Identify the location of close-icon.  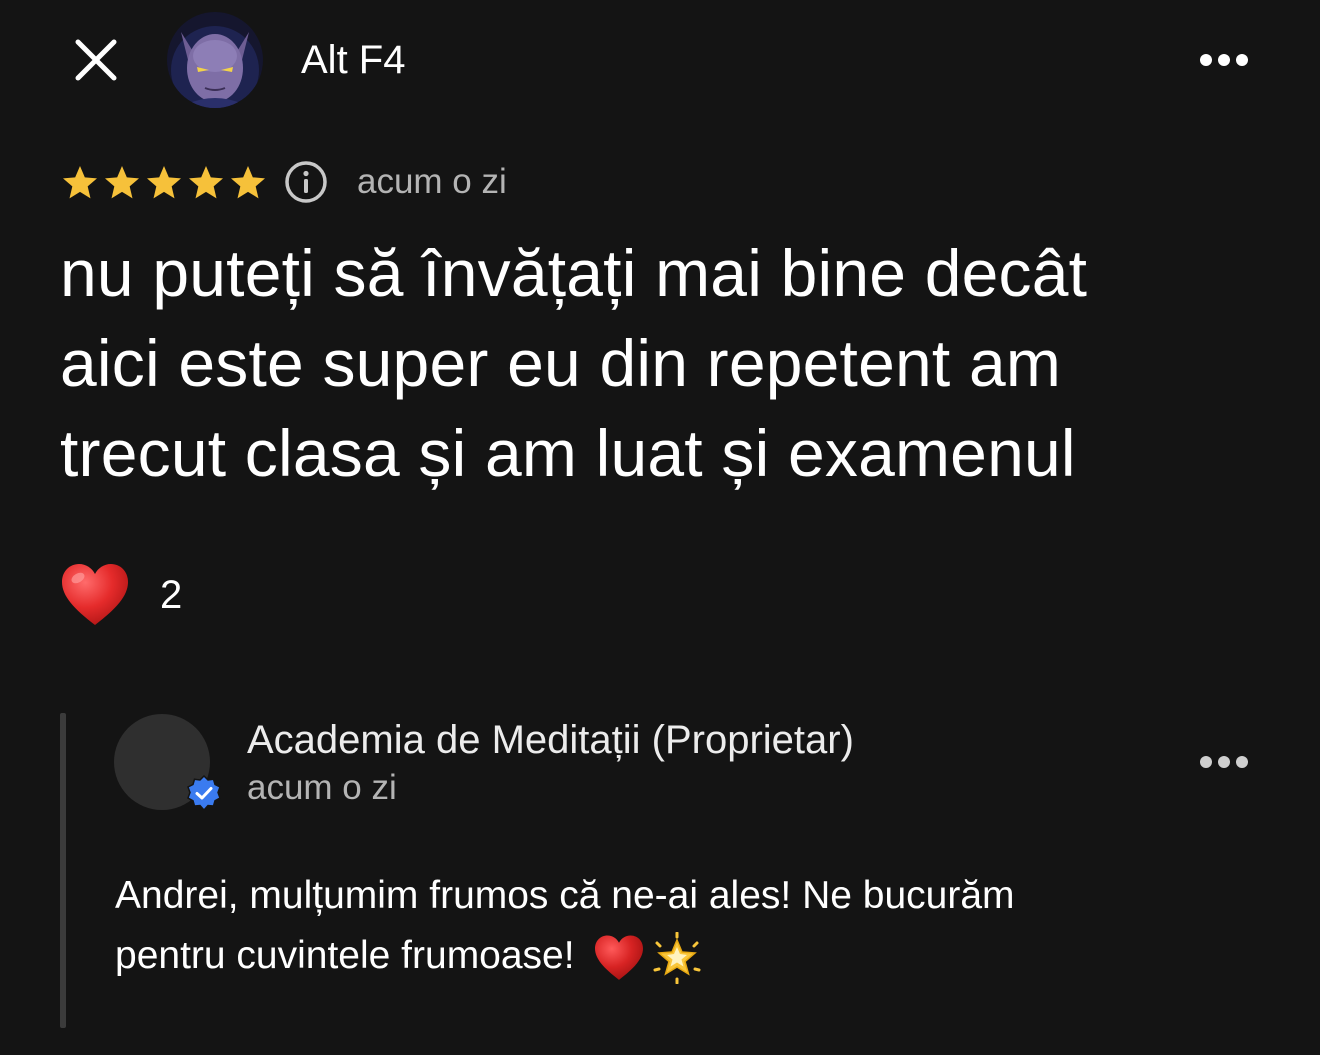
(96, 60).